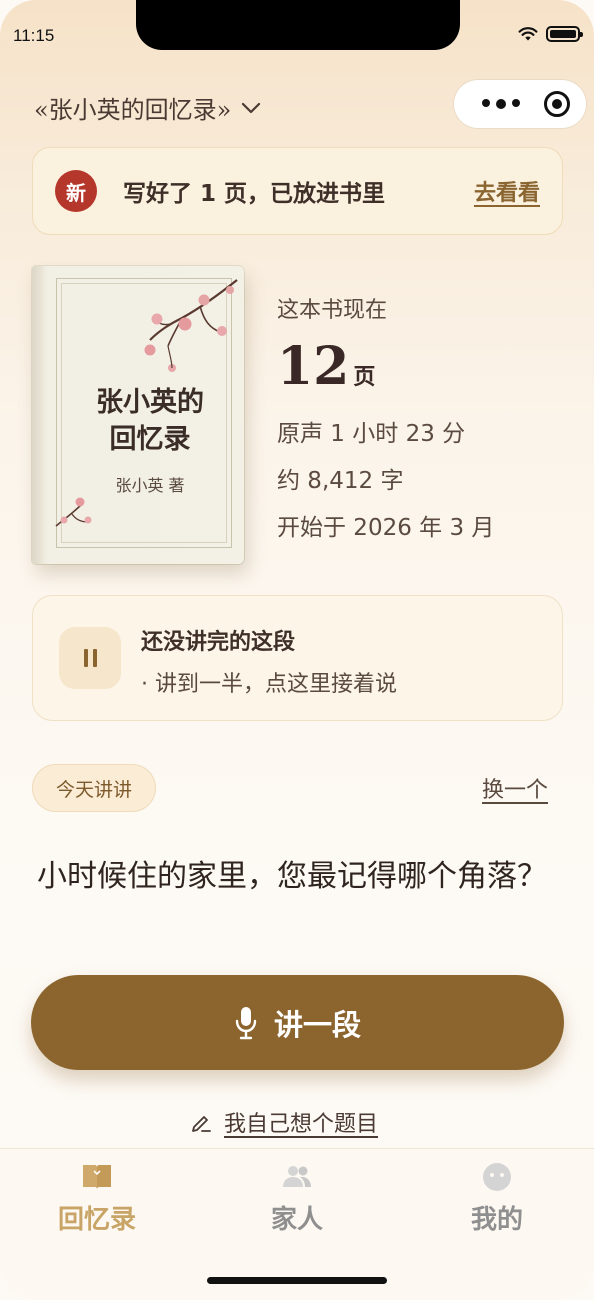  Describe the element at coordinates (251, 107) in the screenshot. I see `chevron-down-icon` at that location.